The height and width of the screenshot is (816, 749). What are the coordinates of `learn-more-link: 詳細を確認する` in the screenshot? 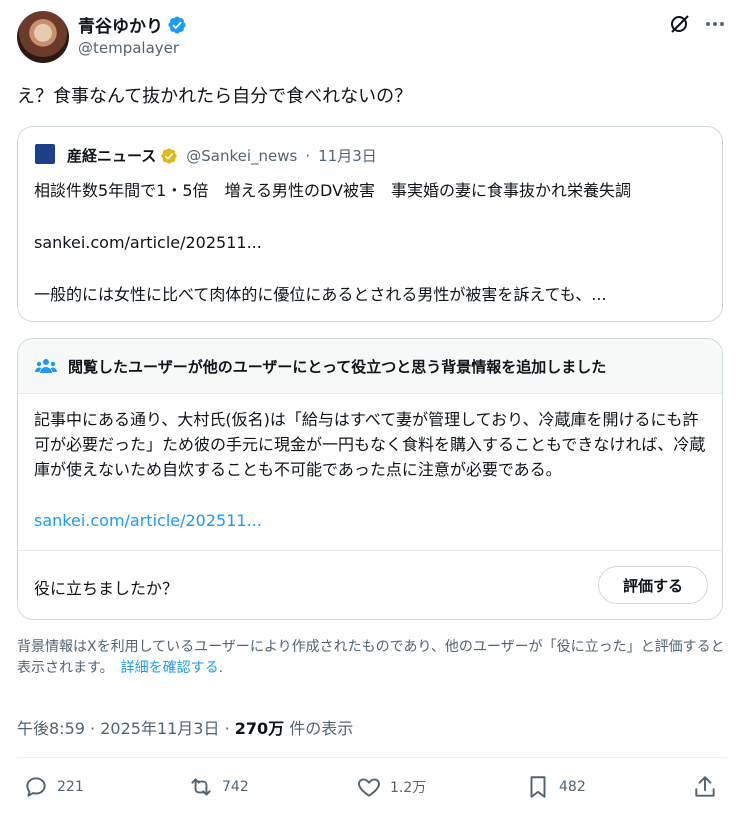 It's located at (170, 668).